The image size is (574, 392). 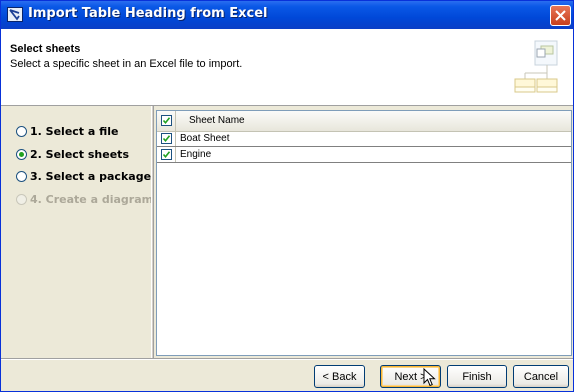 I want to click on step-label: 3. Select a package, so click(x=91, y=176).